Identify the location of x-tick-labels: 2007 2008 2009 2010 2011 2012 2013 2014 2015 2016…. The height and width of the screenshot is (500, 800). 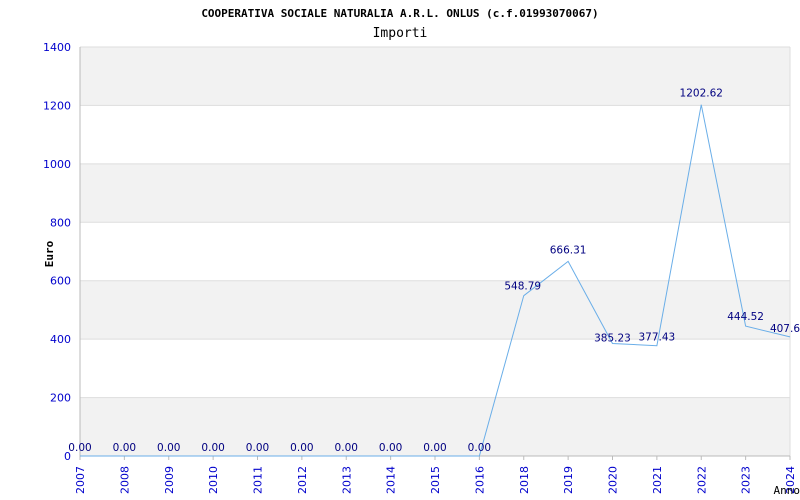
(435, 475).